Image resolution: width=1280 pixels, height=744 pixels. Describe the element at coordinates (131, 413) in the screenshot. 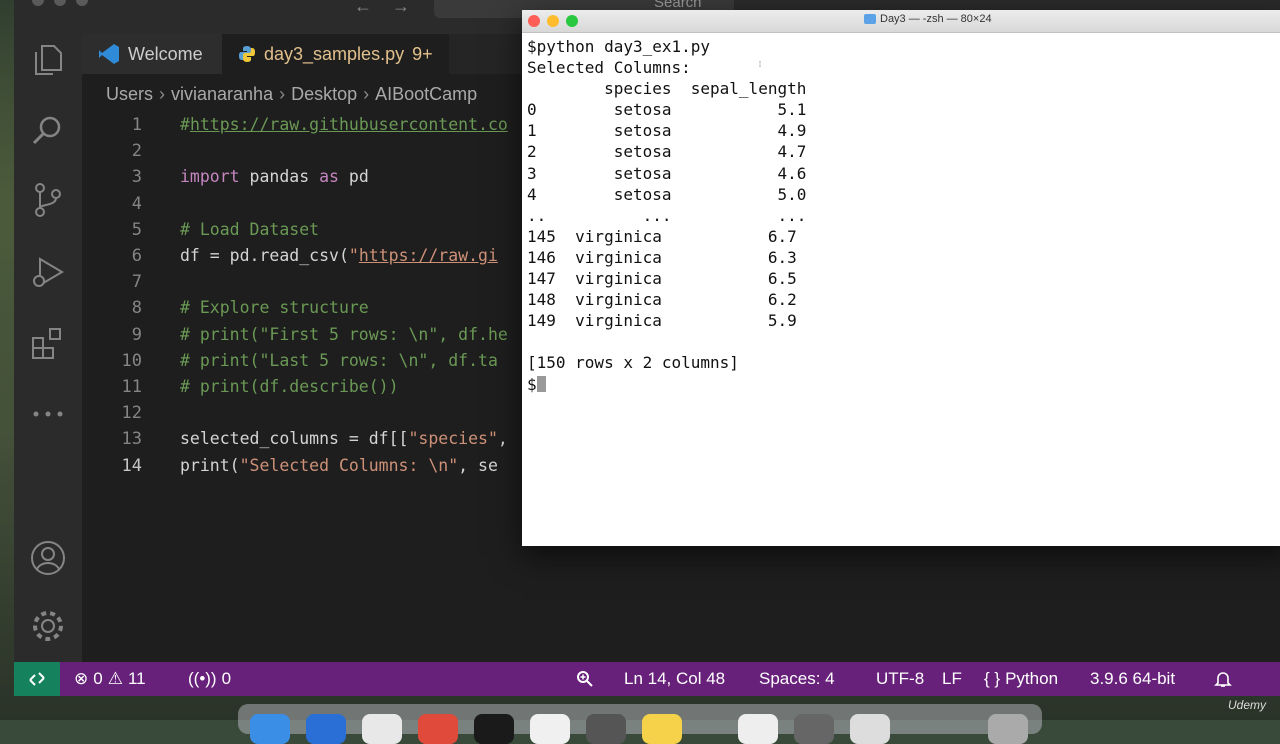

I see `line-number: 12` at that location.